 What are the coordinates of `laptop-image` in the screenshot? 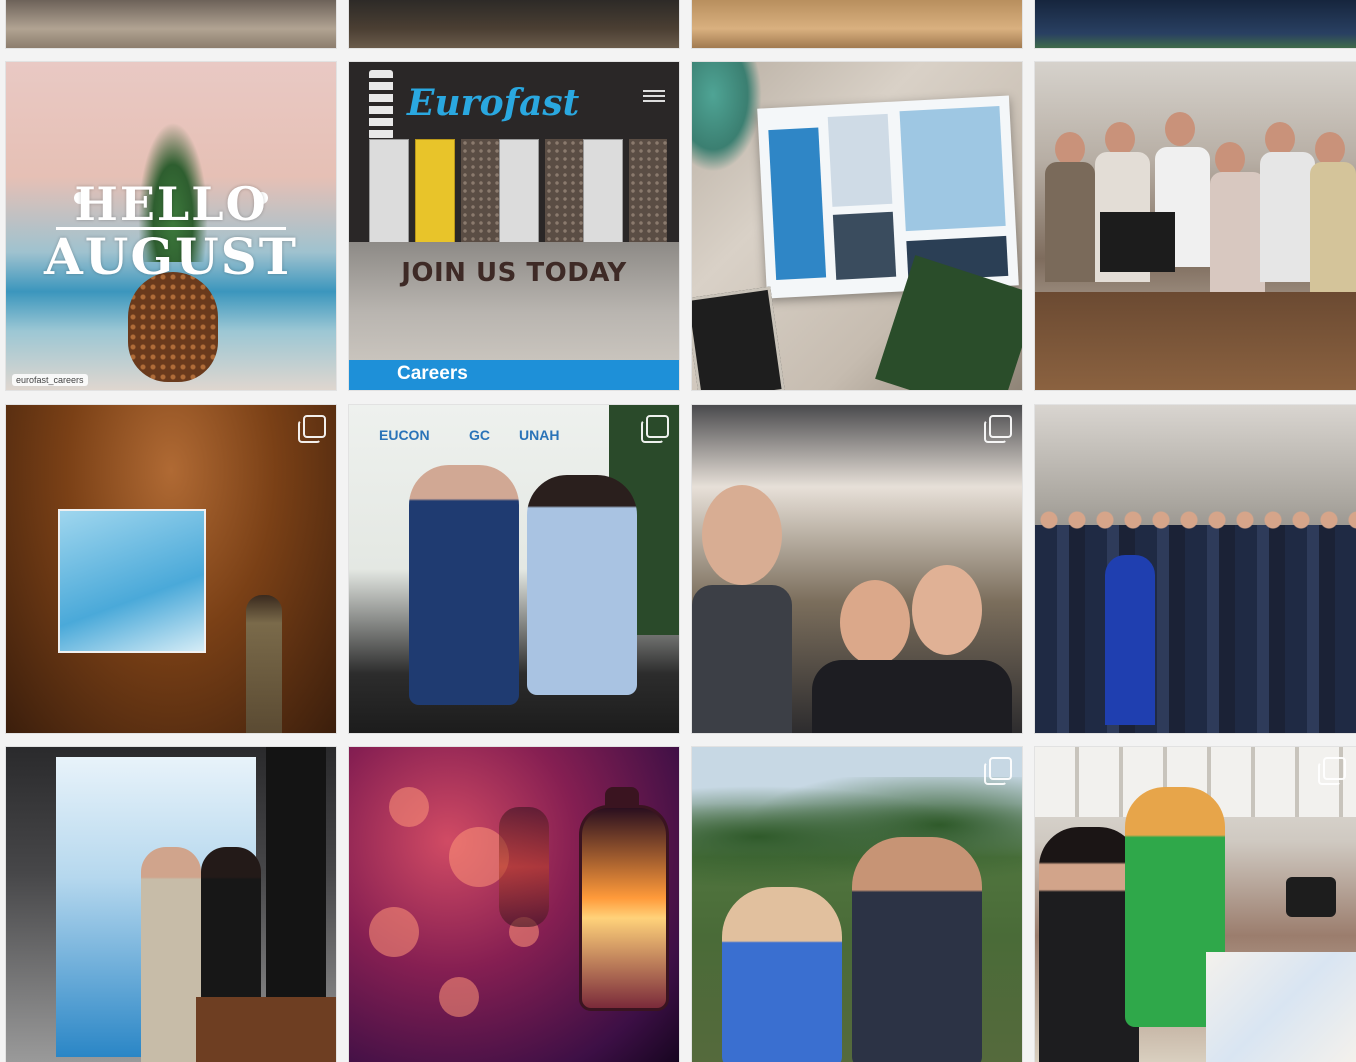 It's located at (1137, 242).